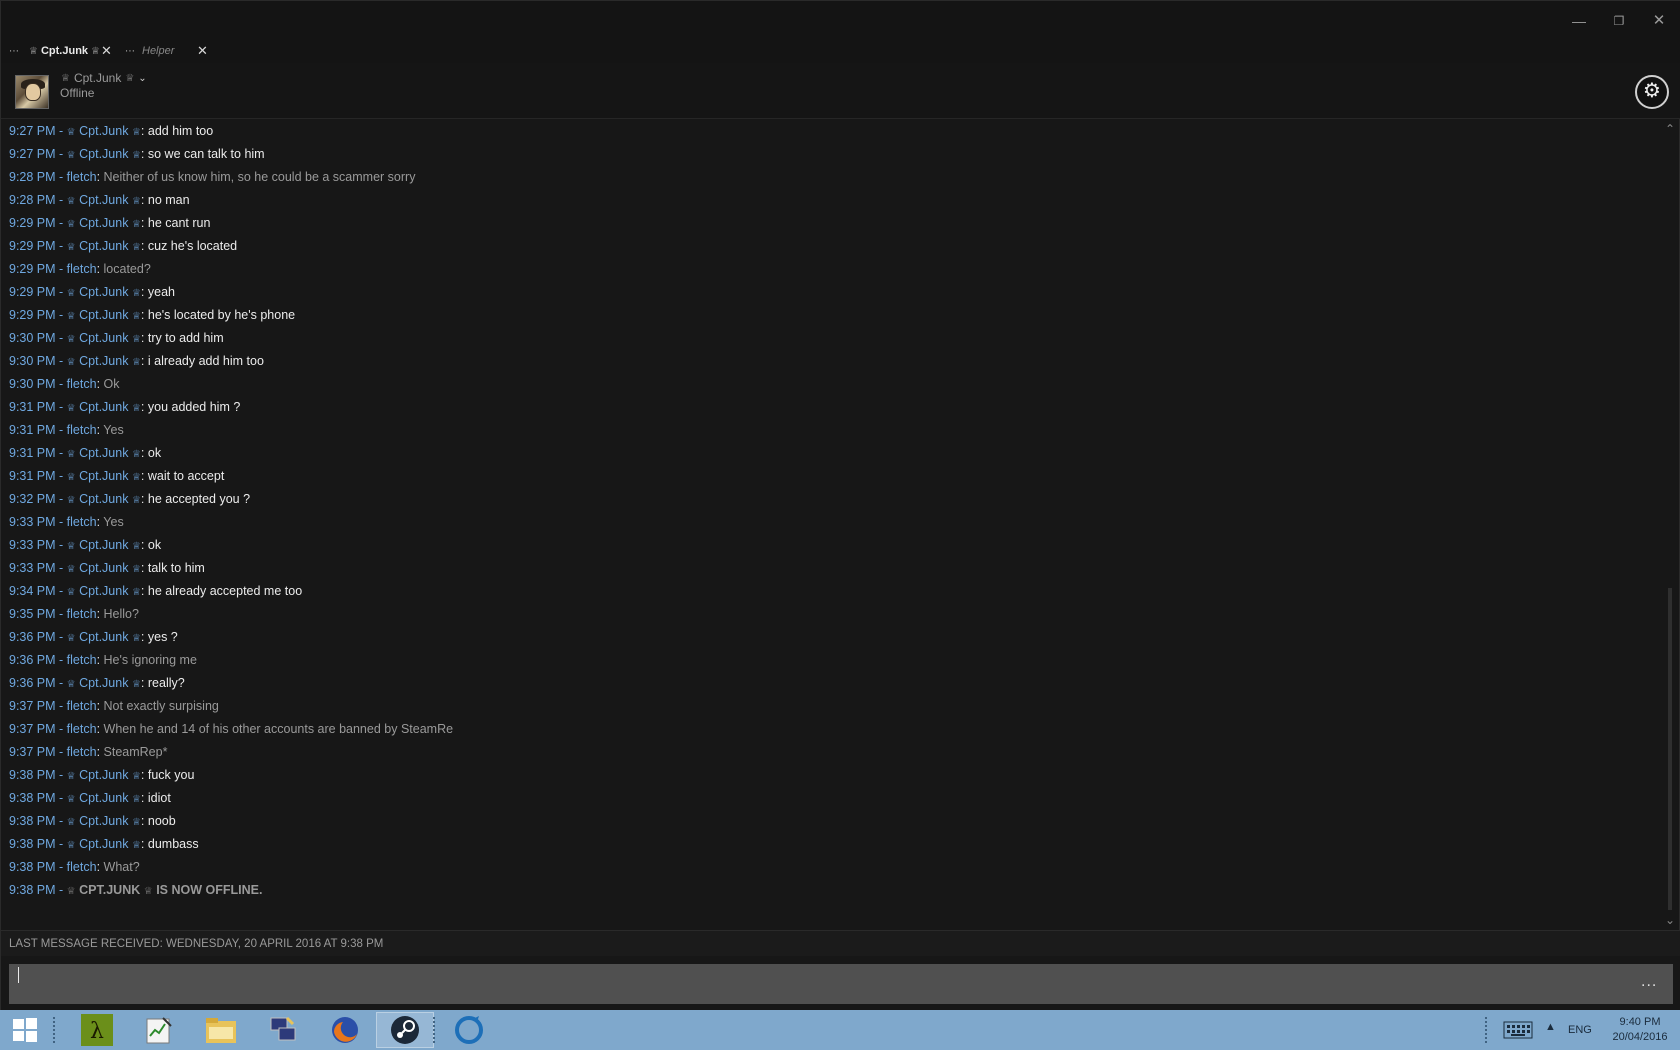  I want to click on half-life-icon: λ, so click(97, 1030).